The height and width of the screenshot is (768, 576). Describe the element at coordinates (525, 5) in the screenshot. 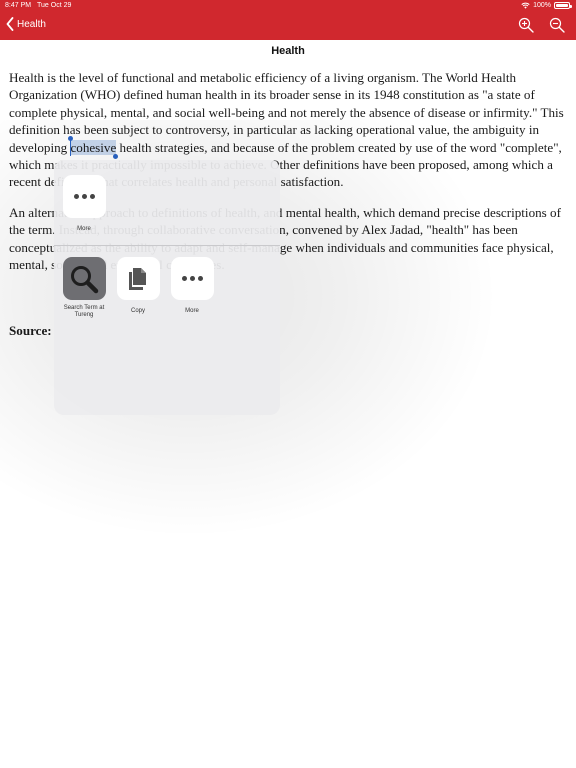

I see `wifi-icon` at that location.